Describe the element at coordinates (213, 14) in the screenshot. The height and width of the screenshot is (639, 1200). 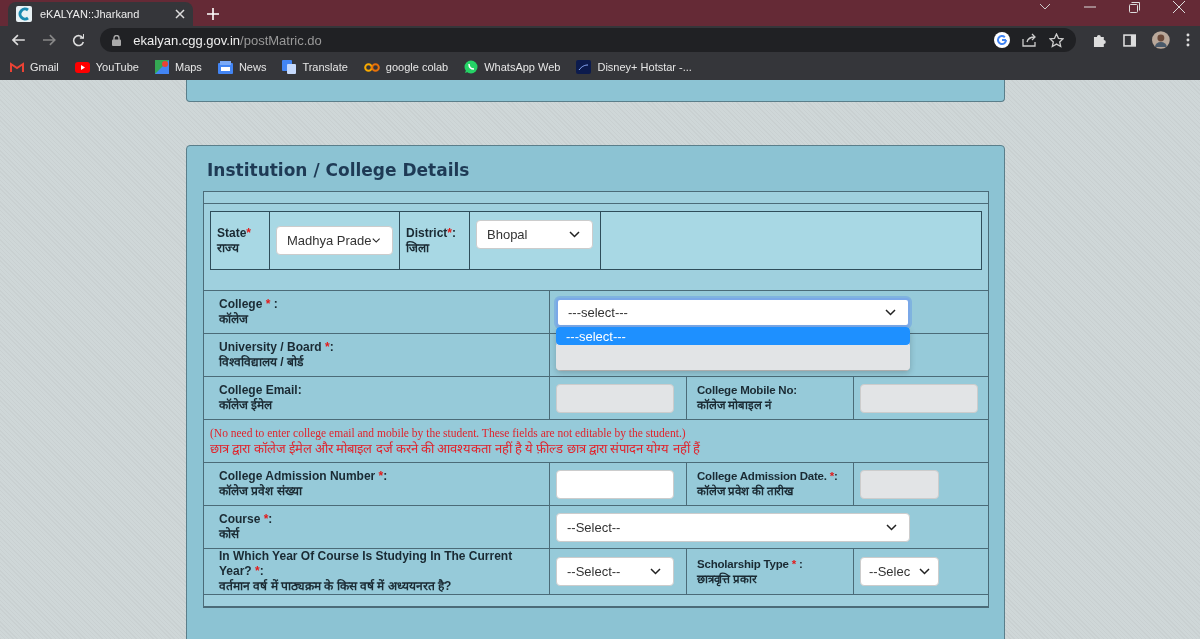
I see `new-tab-icon` at that location.